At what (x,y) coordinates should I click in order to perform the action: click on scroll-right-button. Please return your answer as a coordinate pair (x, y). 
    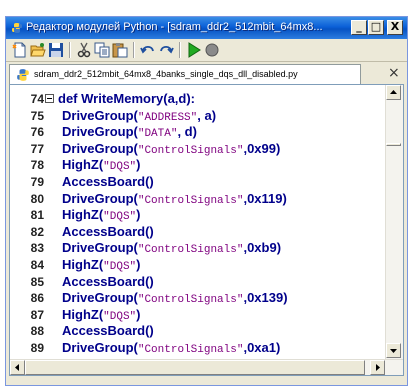
    Looking at the image, I should click on (377, 367).